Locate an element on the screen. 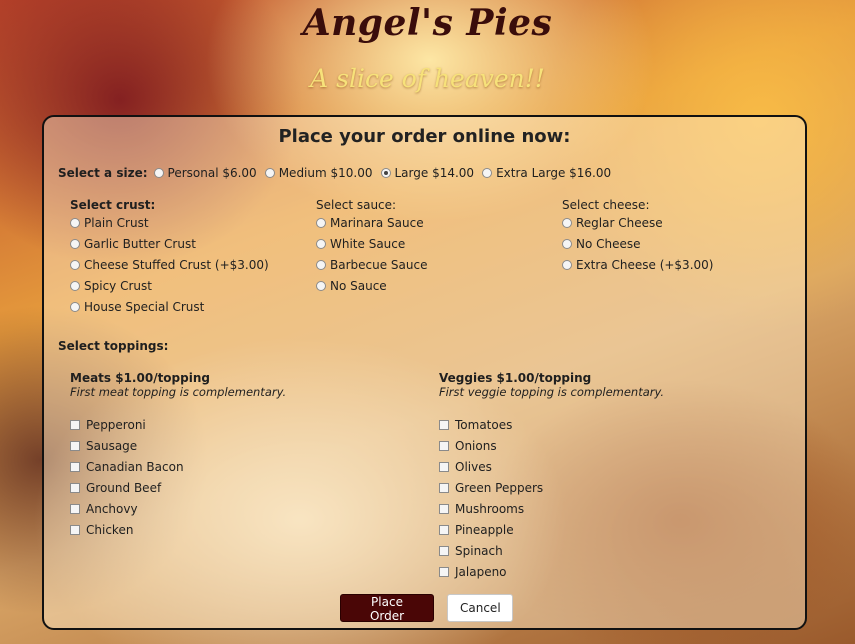 Image resolution: width=855 pixels, height=644 pixels. crust-option-plain: Plain Crust is located at coordinates (169, 223).